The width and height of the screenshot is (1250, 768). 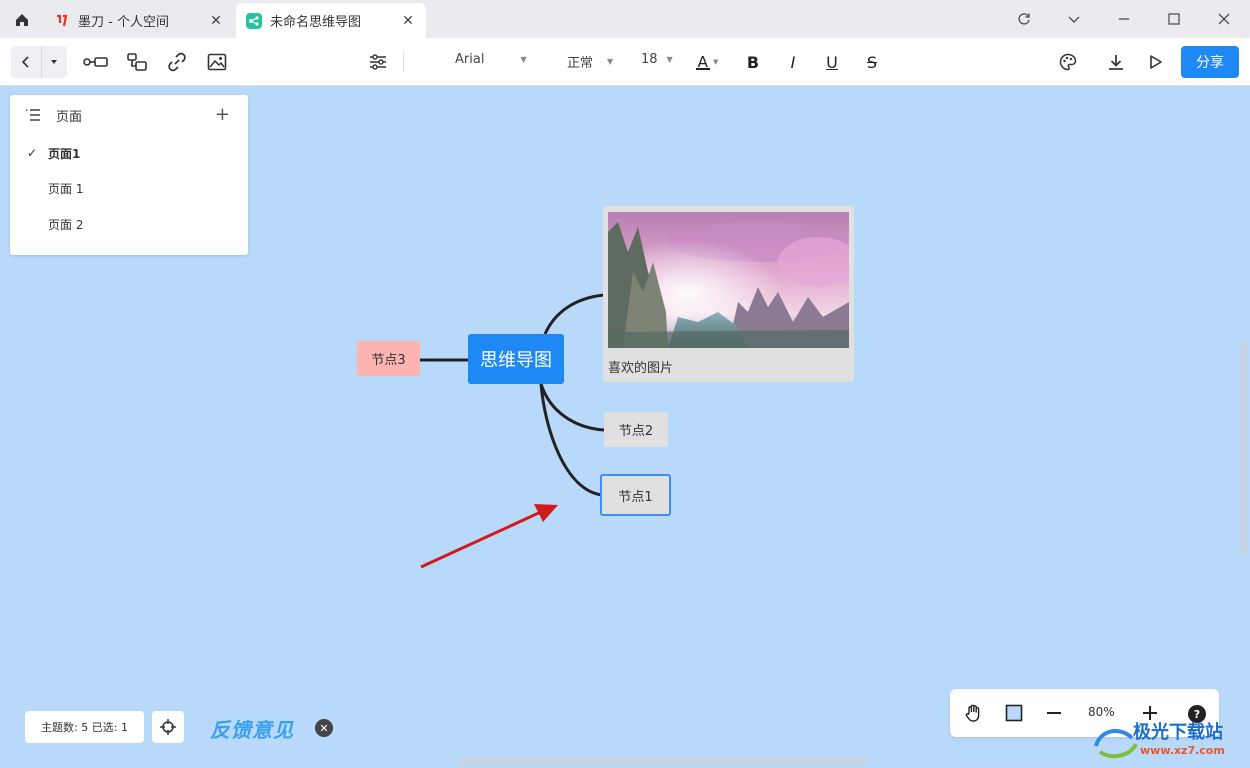 I want to click on feedback-close-icon: ✕, so click(x=324, y=728).